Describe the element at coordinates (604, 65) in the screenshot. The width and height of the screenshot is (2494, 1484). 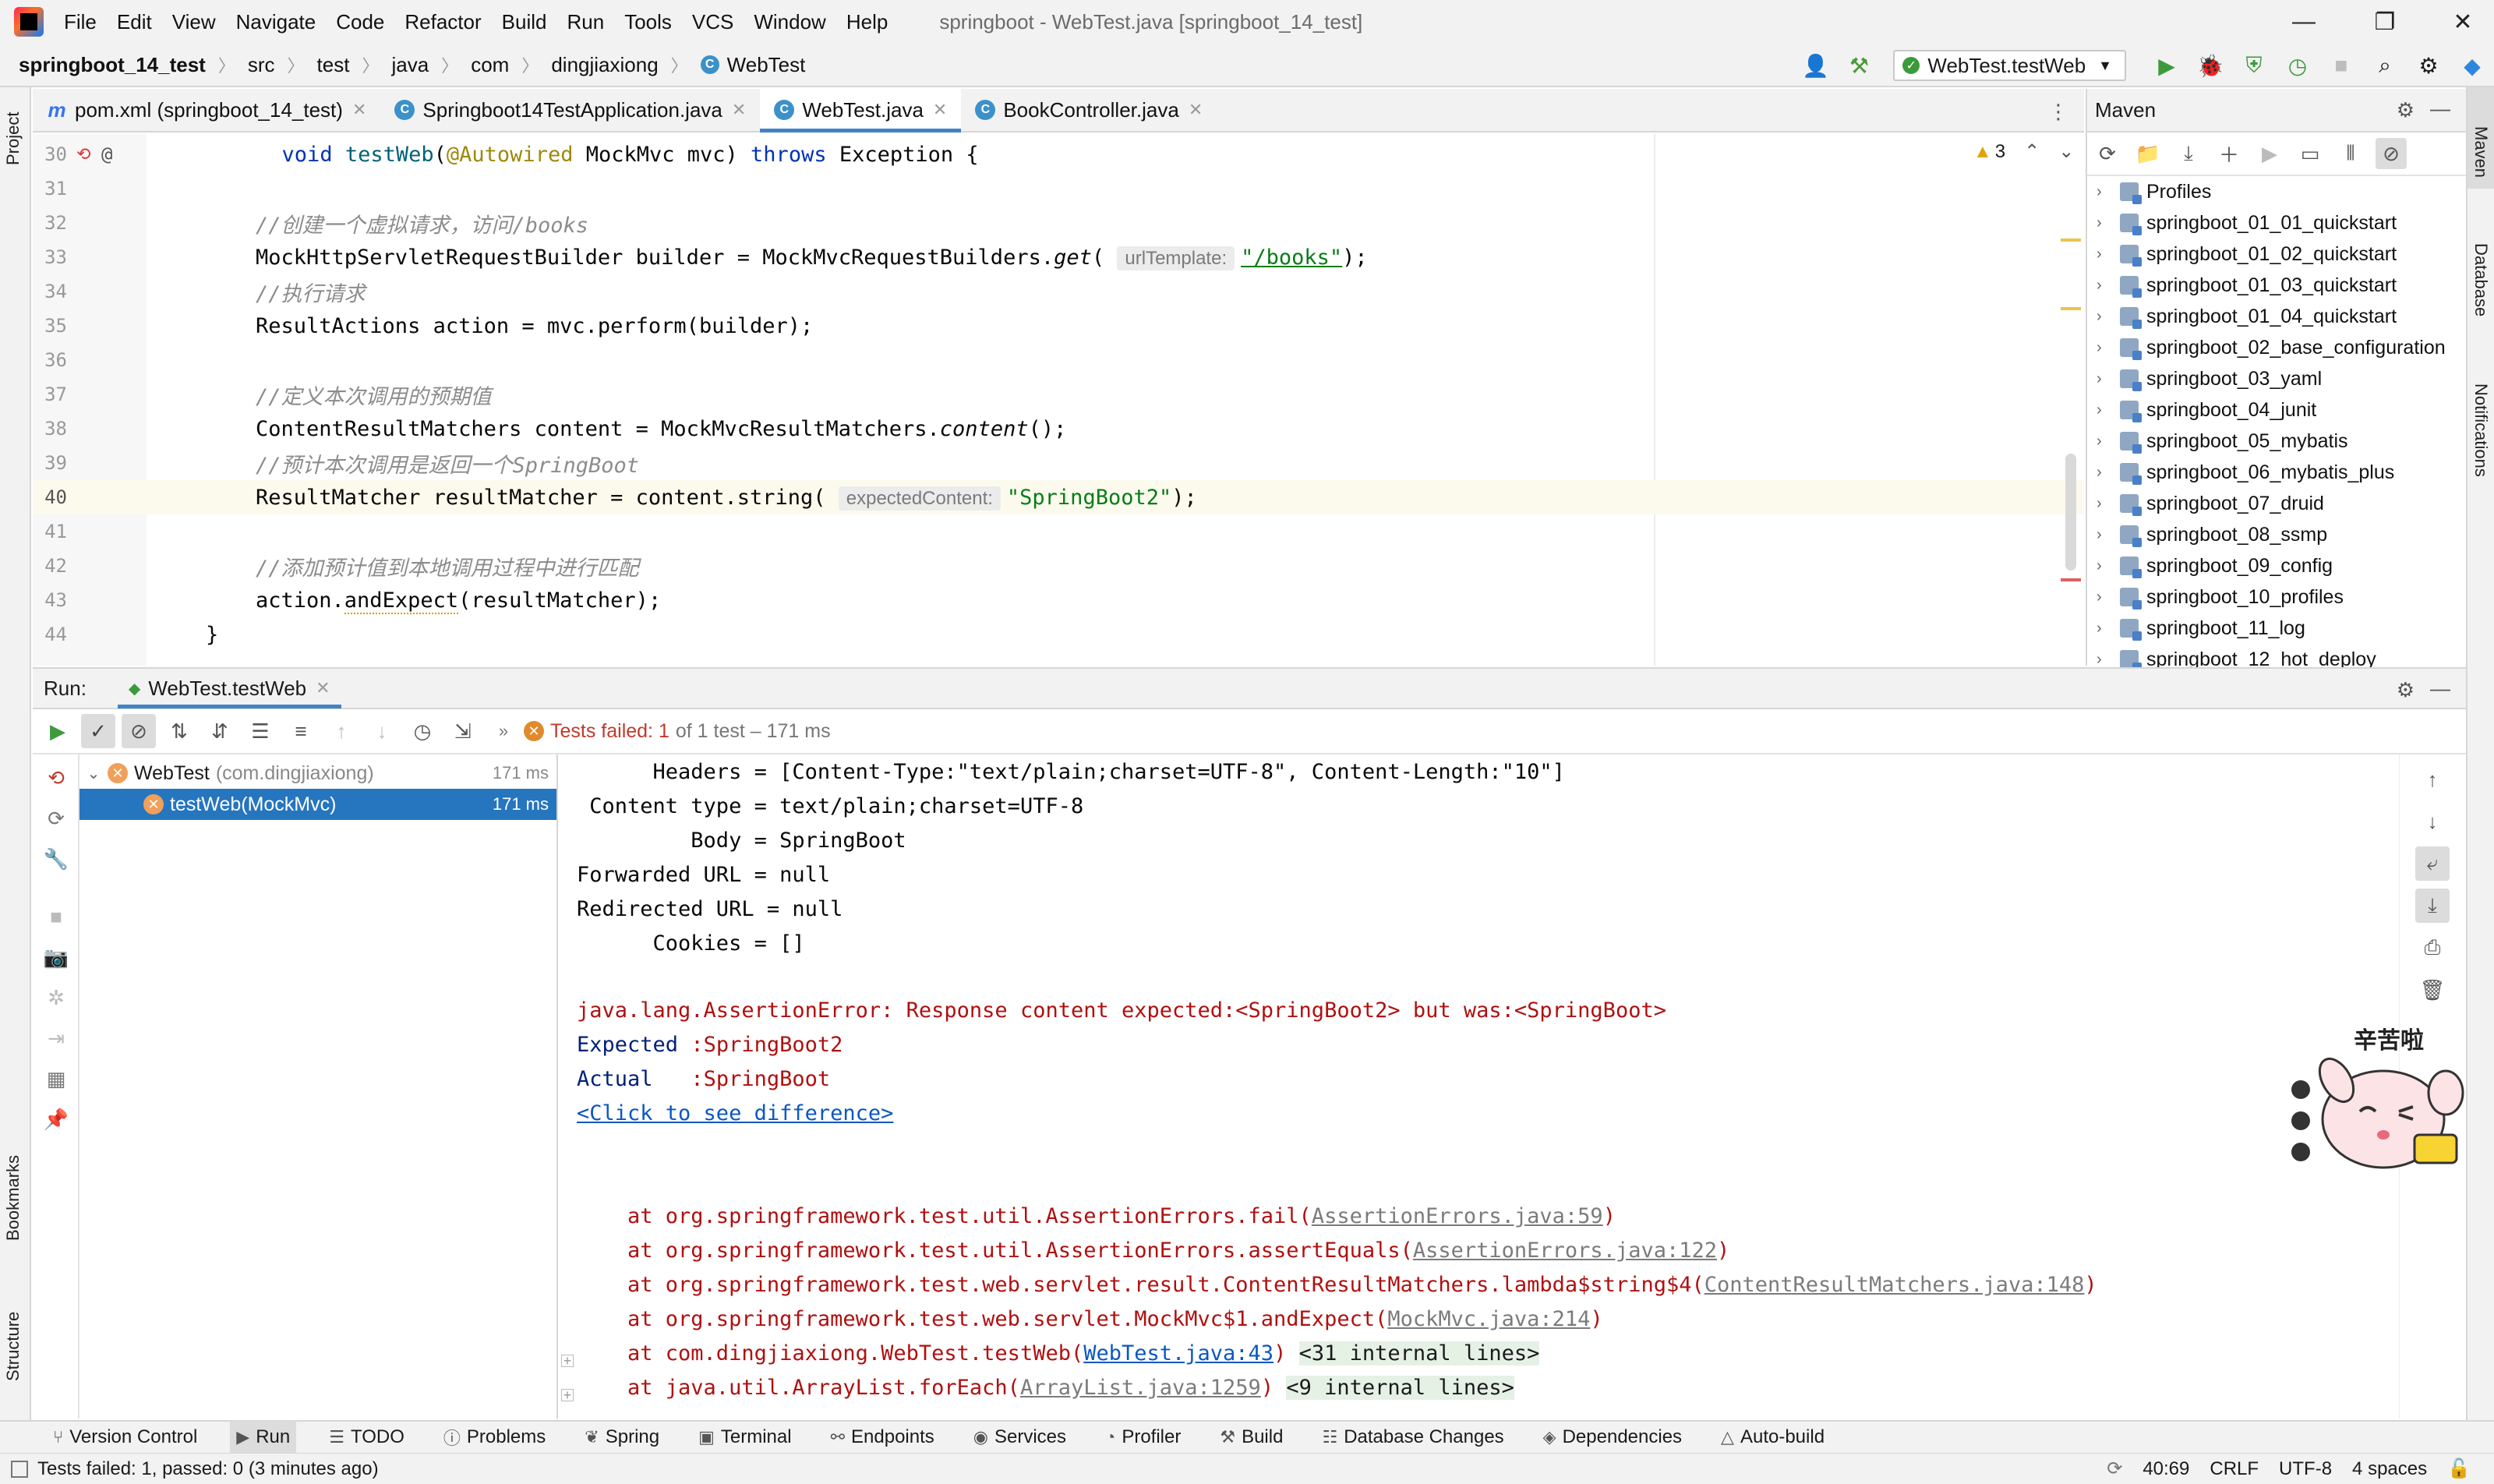
I see `breadcrumb-package: dingjiaxiong` at that location.